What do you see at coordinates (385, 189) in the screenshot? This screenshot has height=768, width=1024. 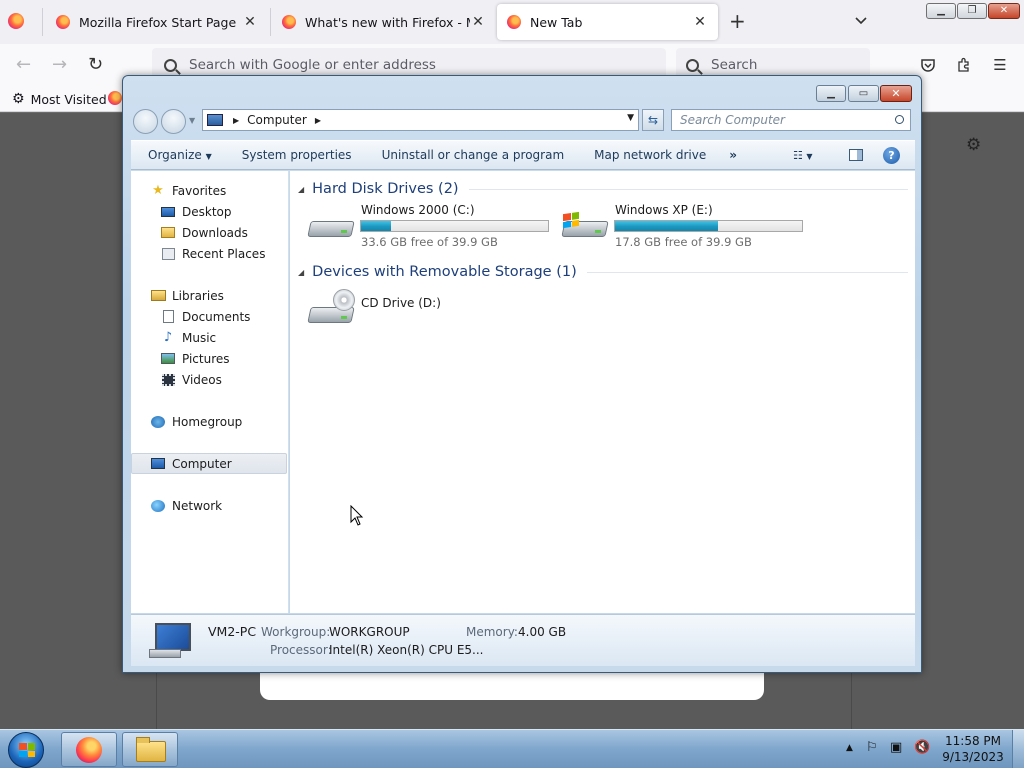 I see `group-title: Hard Disk Drives (2)` at bounding box center [385, 189].